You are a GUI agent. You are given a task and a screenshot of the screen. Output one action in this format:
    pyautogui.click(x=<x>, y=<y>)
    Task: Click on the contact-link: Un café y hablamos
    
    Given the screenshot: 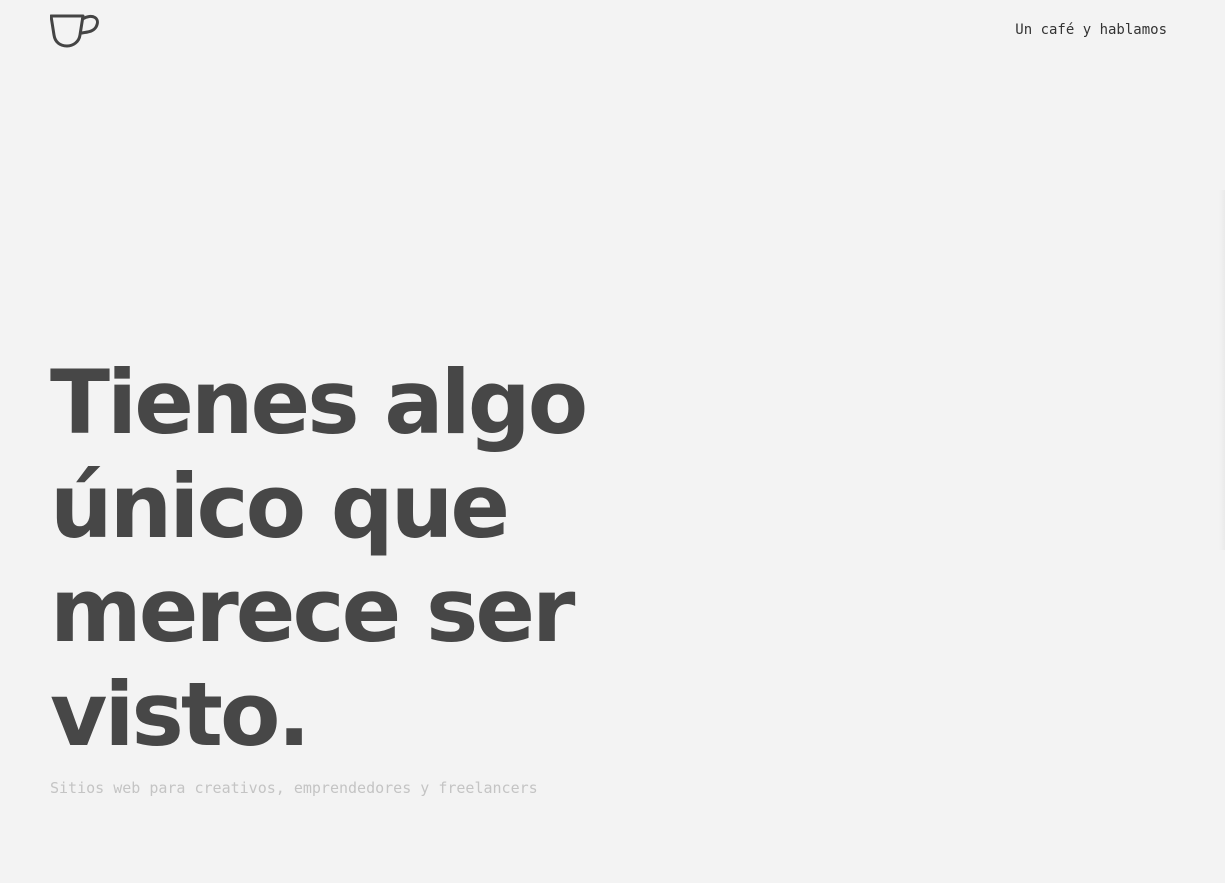 What is the action you would take?
    pyautogui.click(x=1091, y=30)
    